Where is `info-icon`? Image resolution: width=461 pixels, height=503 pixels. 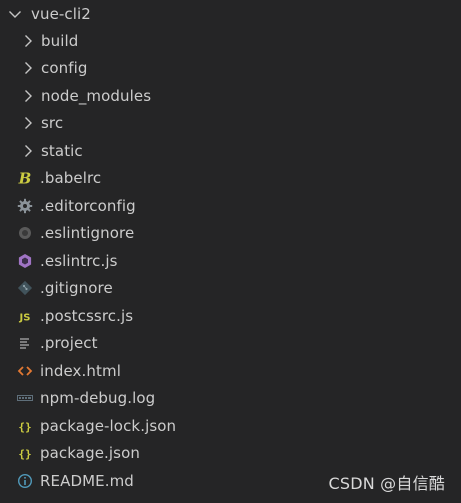
info-icon is located at coordinates (25, 481).